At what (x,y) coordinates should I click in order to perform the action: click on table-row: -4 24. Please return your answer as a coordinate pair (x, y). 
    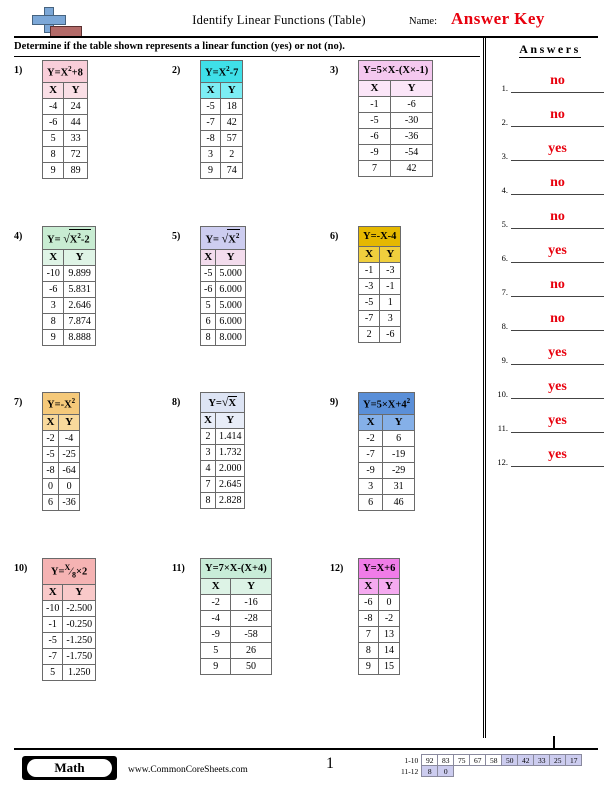
    Looking at the image, I should click on (64, 106).